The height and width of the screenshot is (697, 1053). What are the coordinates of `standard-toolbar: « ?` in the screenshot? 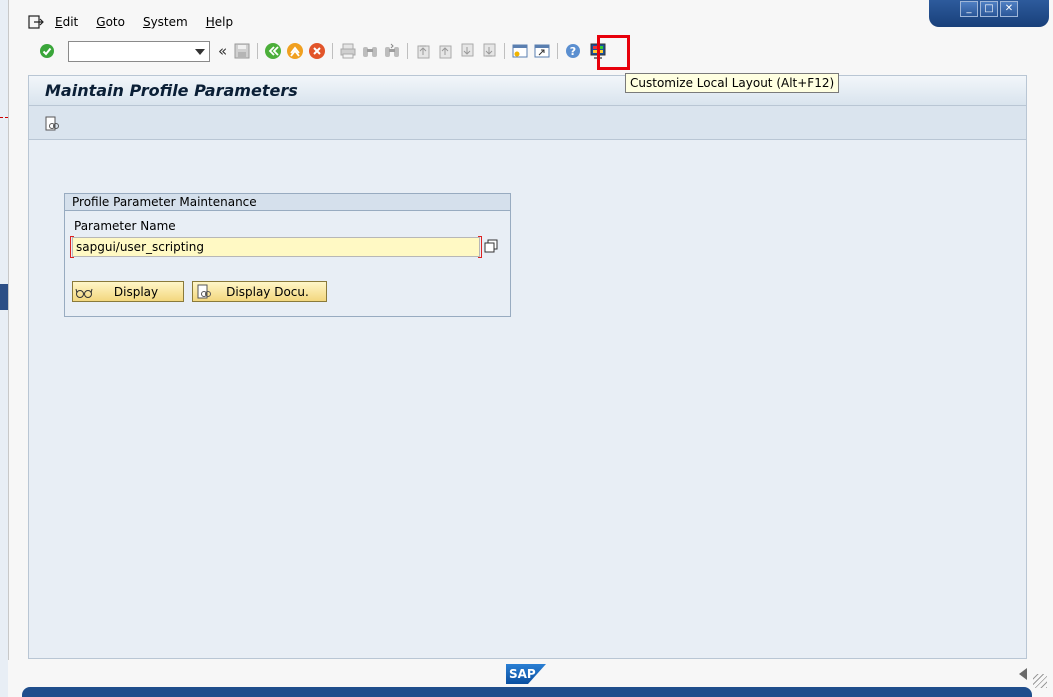 It's located at (532, 51).